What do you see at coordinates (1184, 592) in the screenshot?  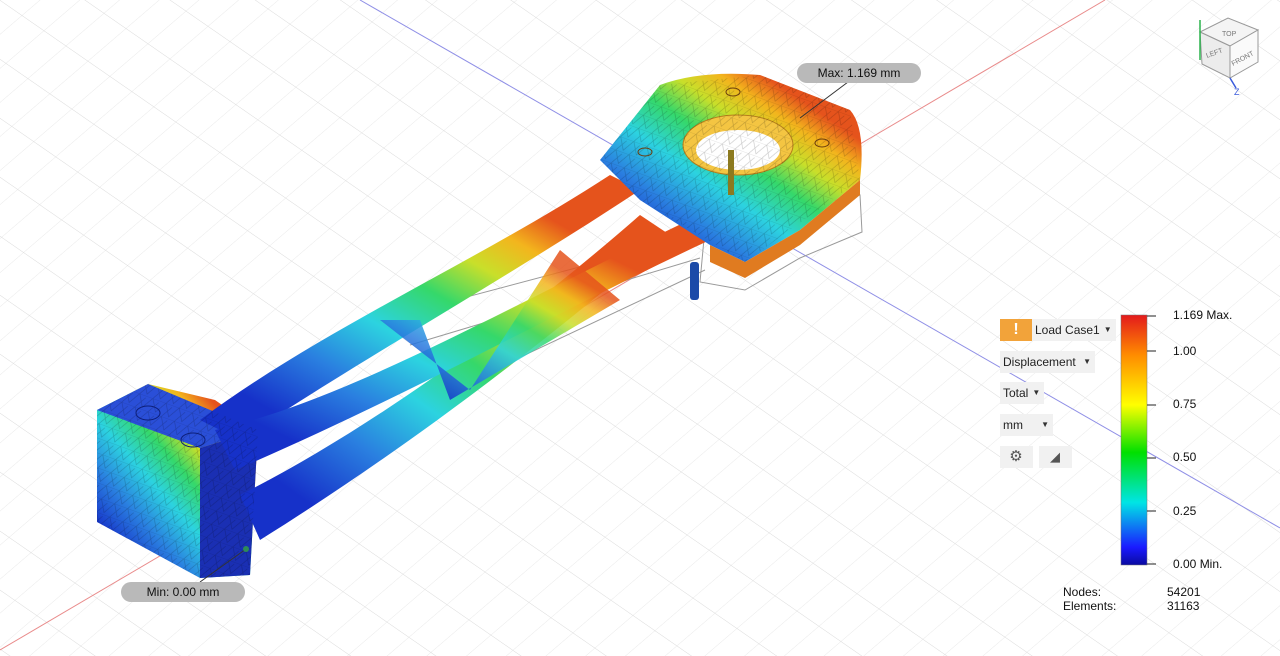 I see `nodes-value: 54201` at bounding box center [1184, 592].